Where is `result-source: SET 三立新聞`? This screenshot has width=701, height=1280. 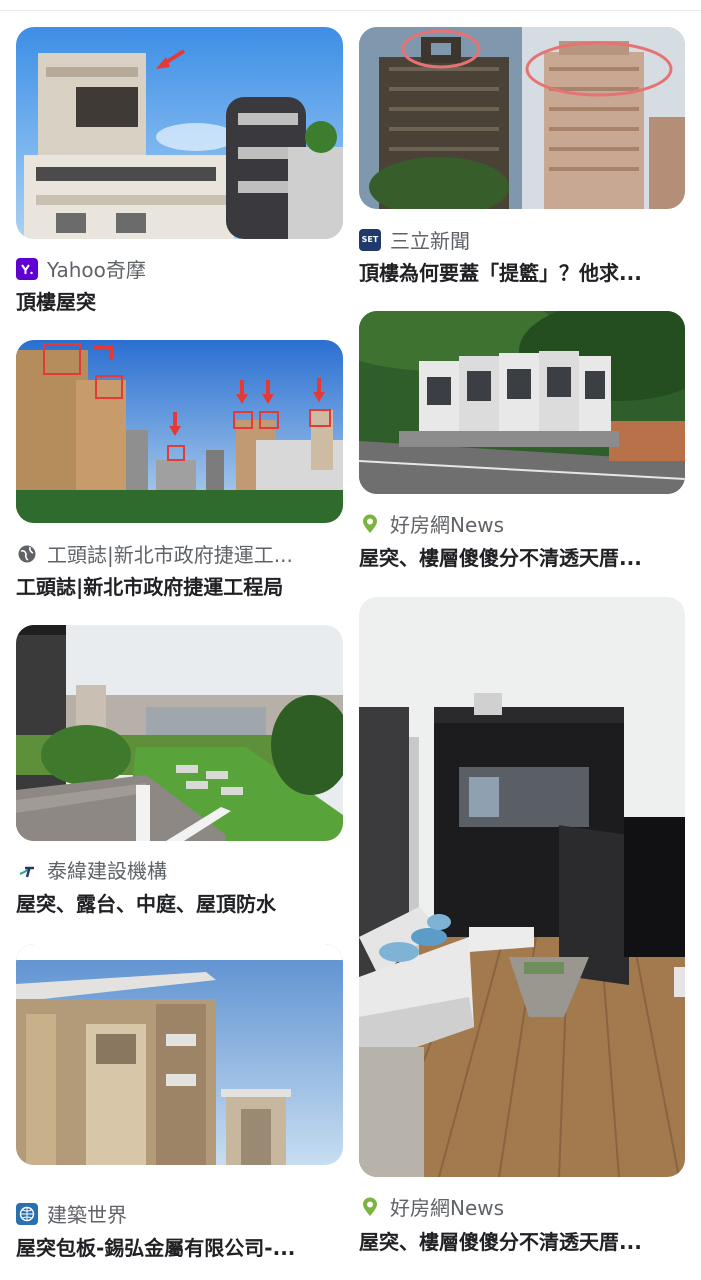 result-source: SET 三立新聞 is located at coordinates (414, 239).